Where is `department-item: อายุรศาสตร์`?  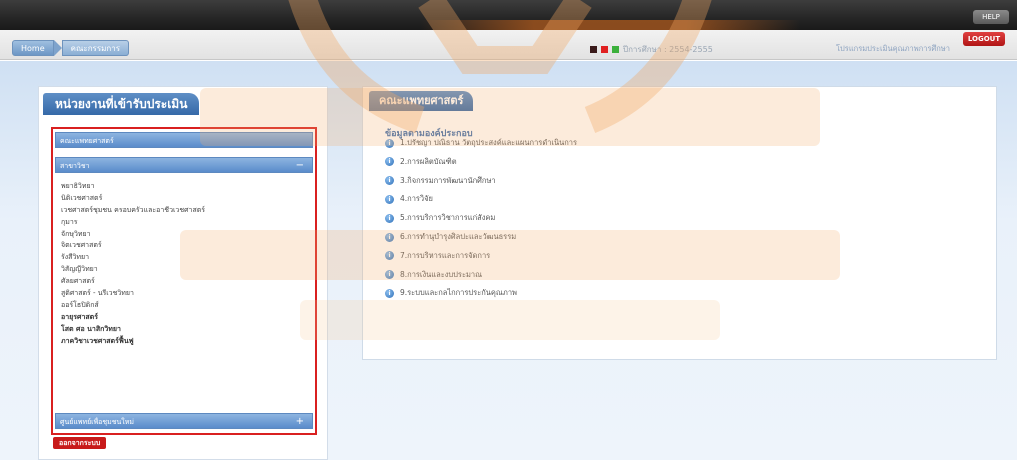 department-item: อายุรศาสตร์ is located at coordinates (186, 318).